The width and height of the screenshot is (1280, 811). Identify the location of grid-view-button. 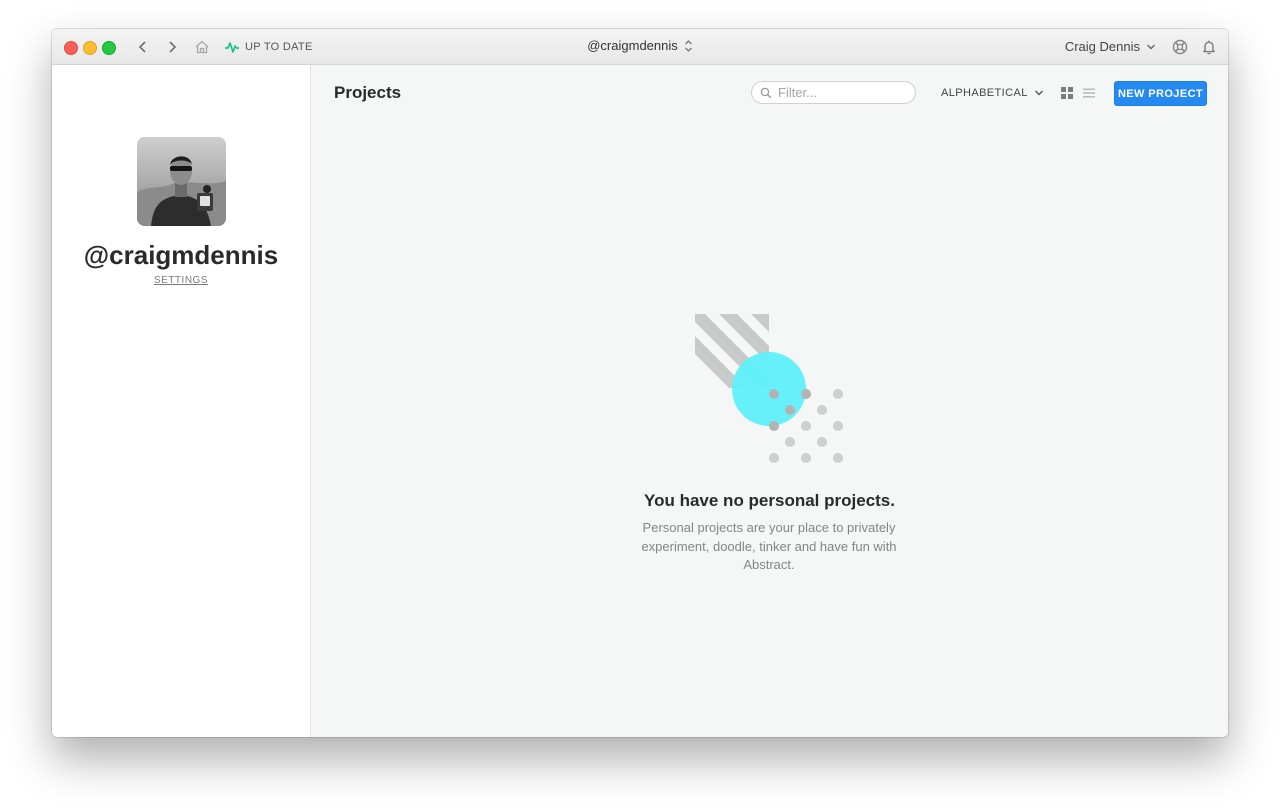
(1067, 93).